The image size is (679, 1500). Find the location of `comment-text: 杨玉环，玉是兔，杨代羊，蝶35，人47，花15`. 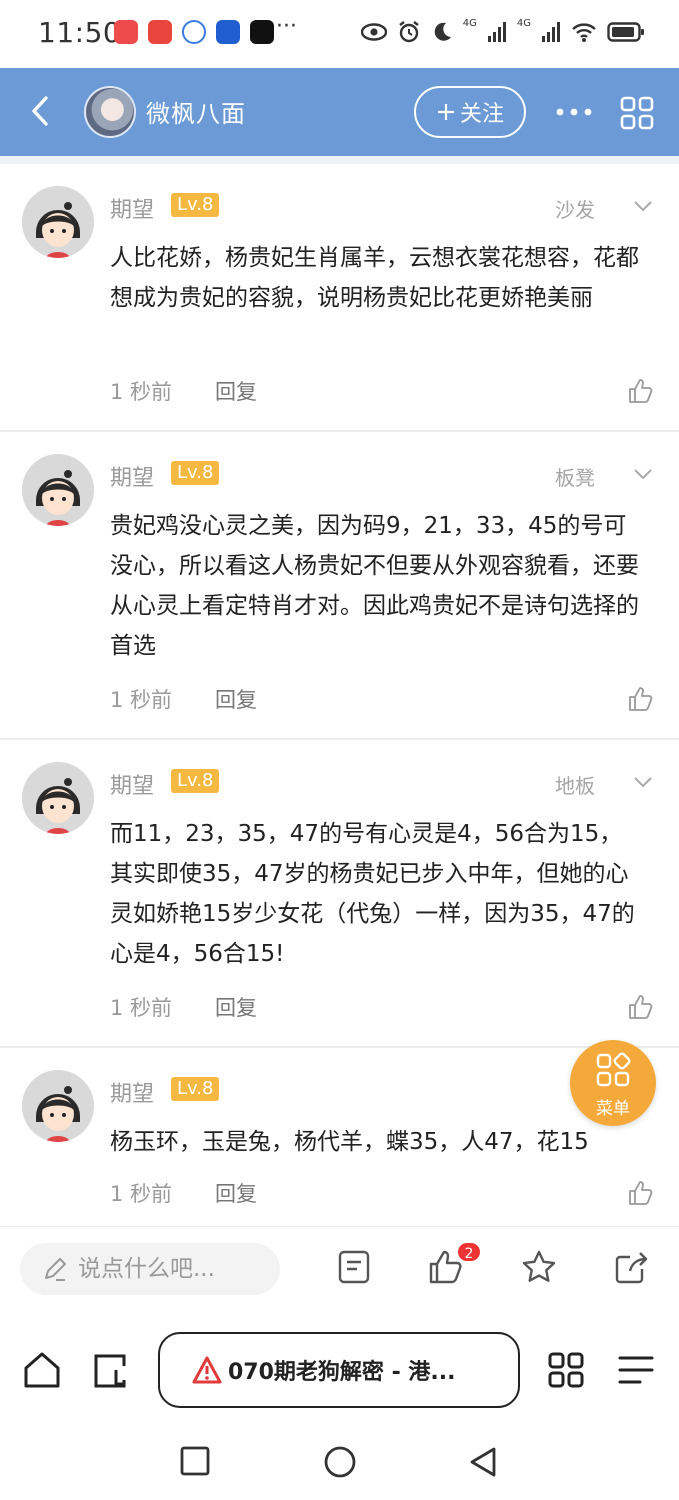

comment-text: 杨玉环，玉是兔，杨代羊，蝶35，人47，花15 is located at coordinates (349, 1142).